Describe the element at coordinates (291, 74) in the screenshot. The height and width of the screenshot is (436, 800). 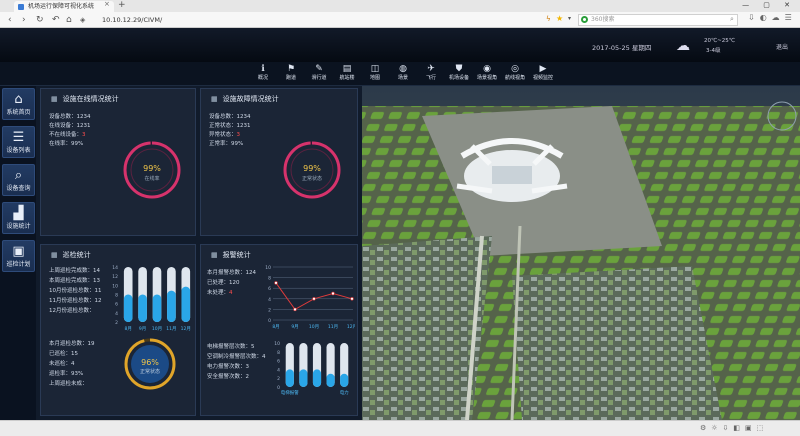
I see `toolbar-item-flag: ⚑ 跑道` at that location.